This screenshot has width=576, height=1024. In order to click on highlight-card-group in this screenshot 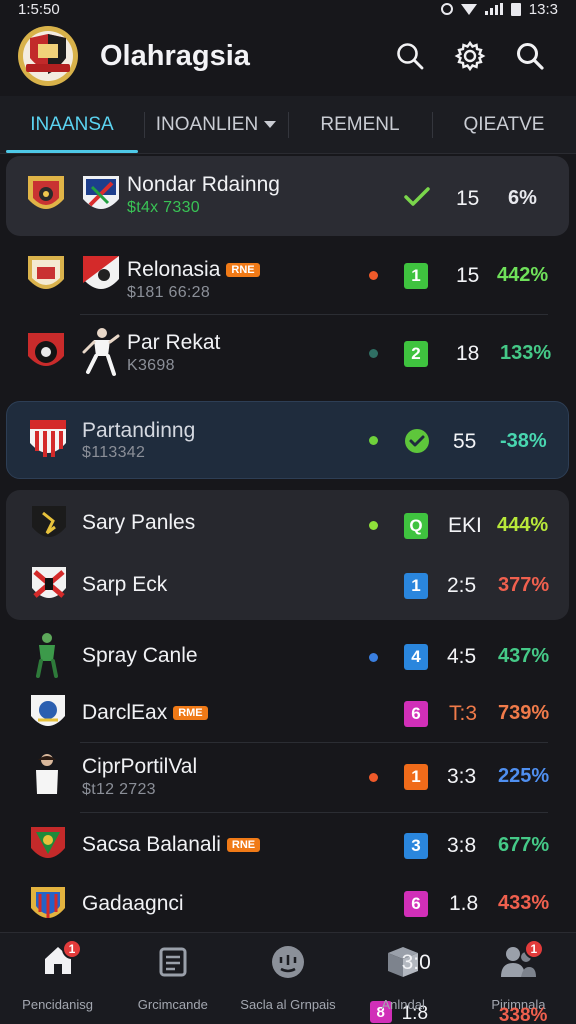, I will do `click(287, 555)`.